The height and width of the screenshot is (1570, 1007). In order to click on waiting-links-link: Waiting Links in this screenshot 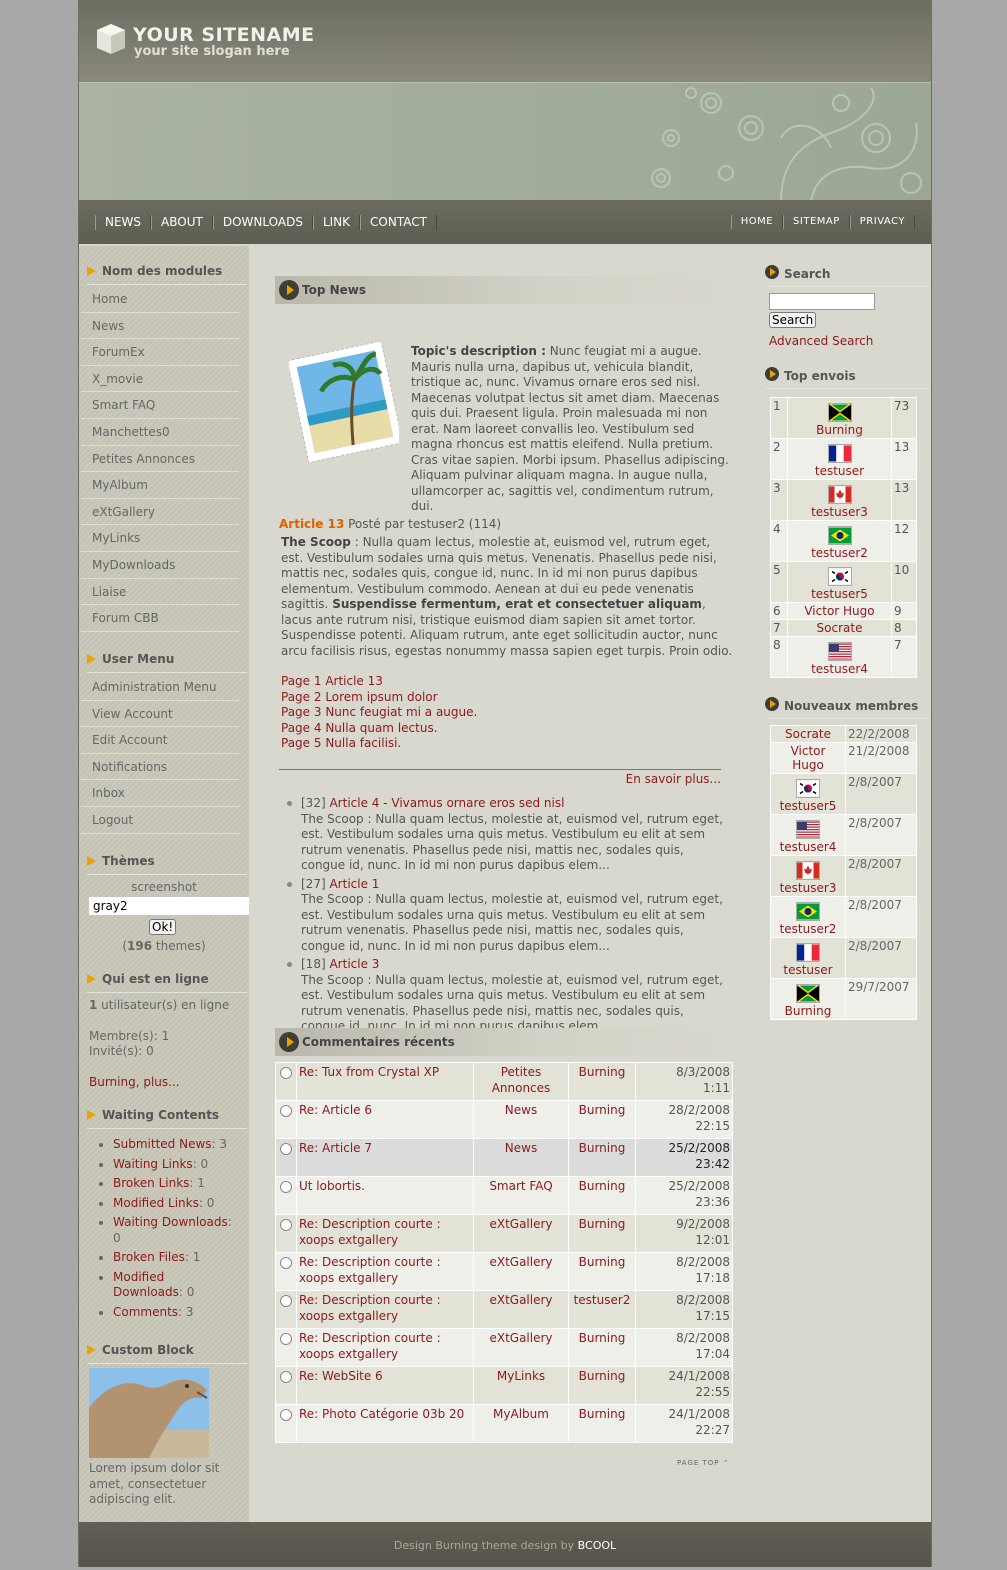, I will do `click(153, 1164)`.